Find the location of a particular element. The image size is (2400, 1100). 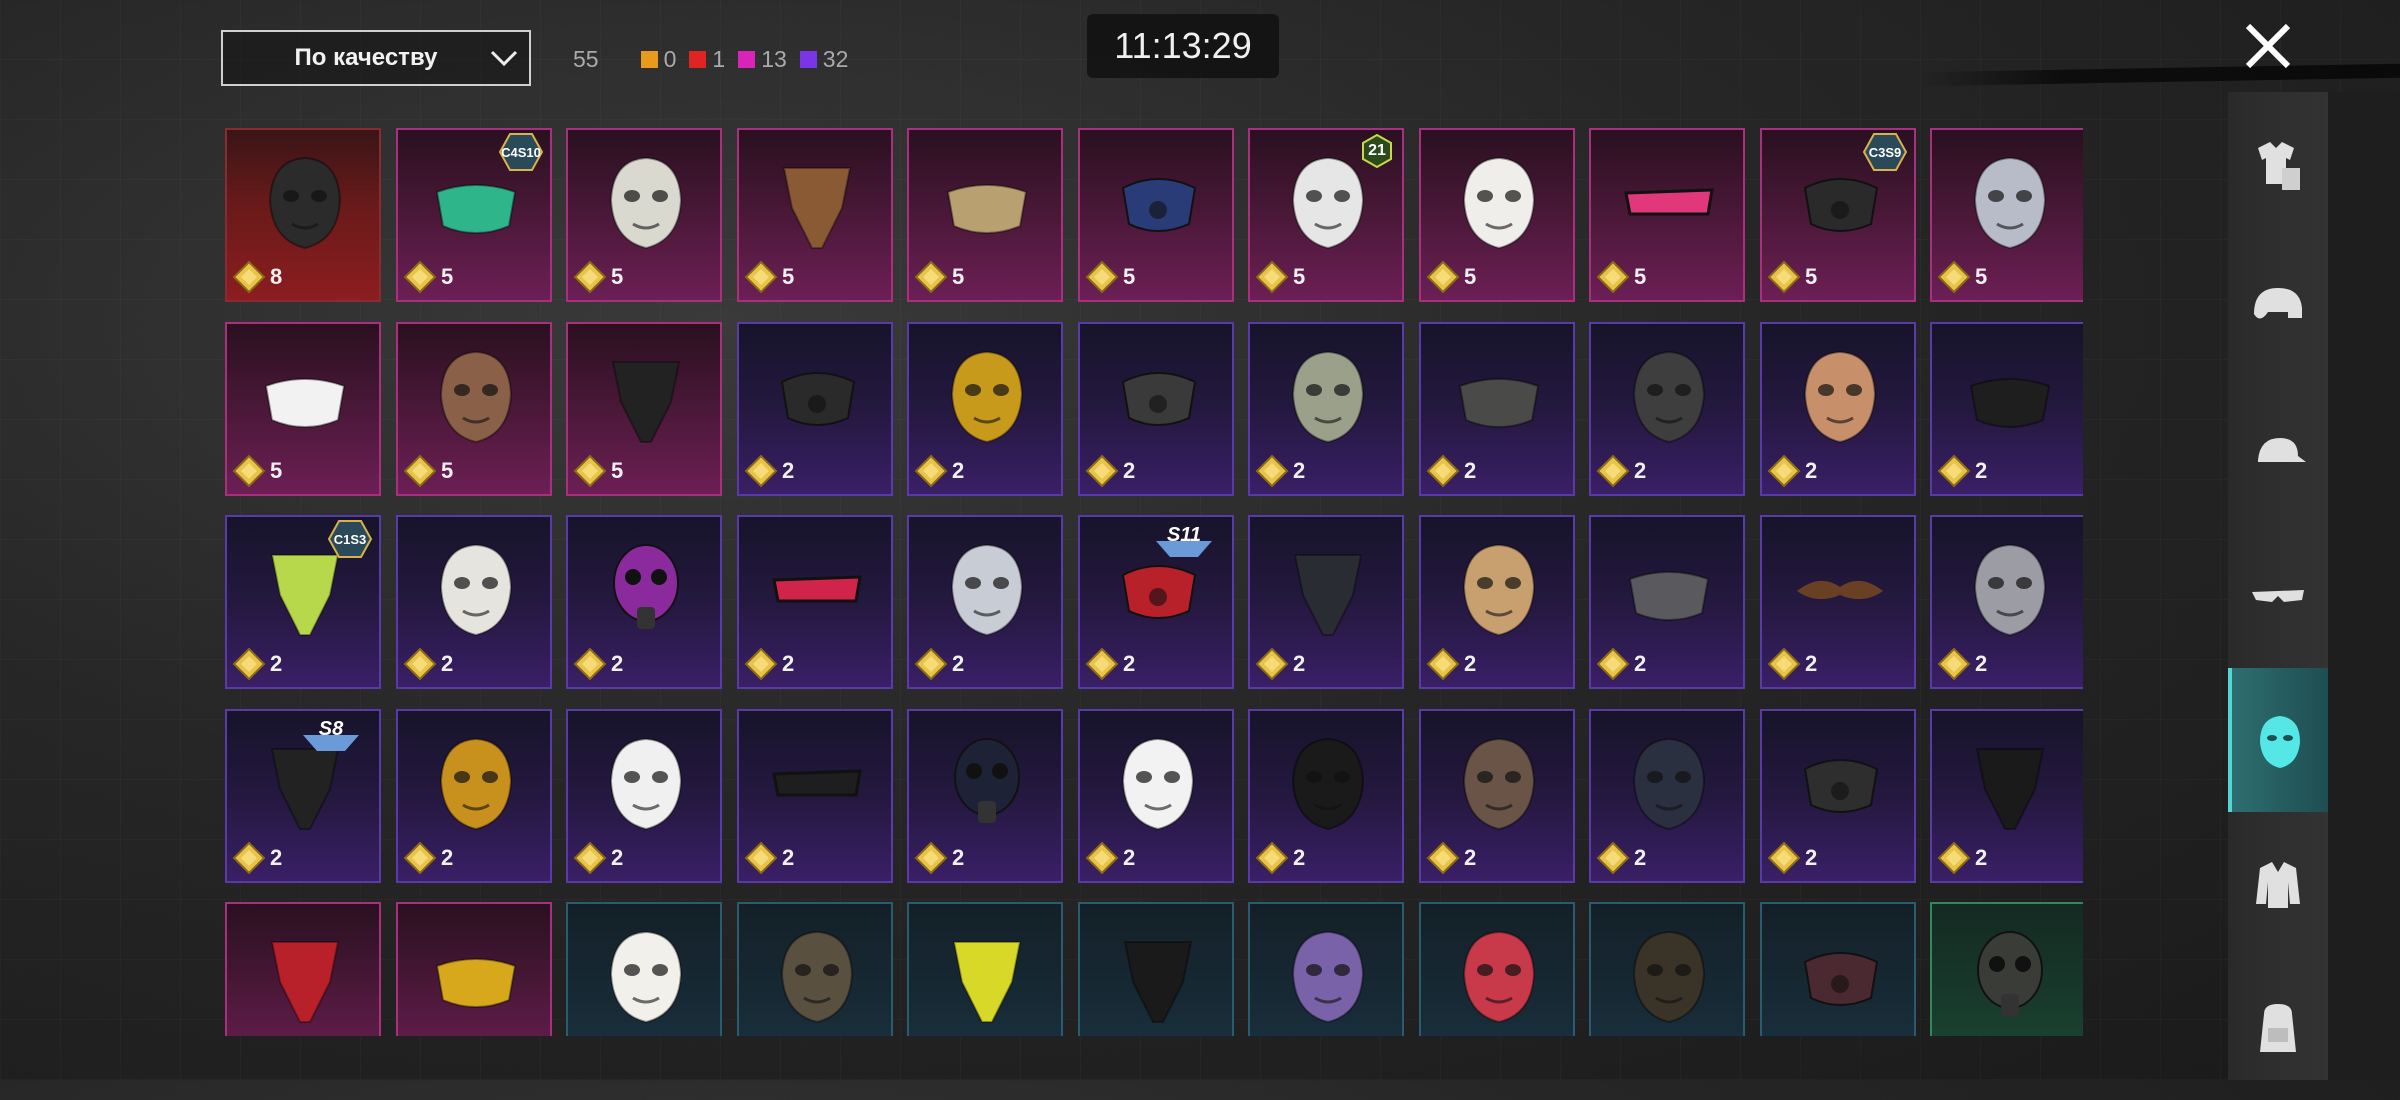

gas-mask-icon is located at coordinates (1499, 590).